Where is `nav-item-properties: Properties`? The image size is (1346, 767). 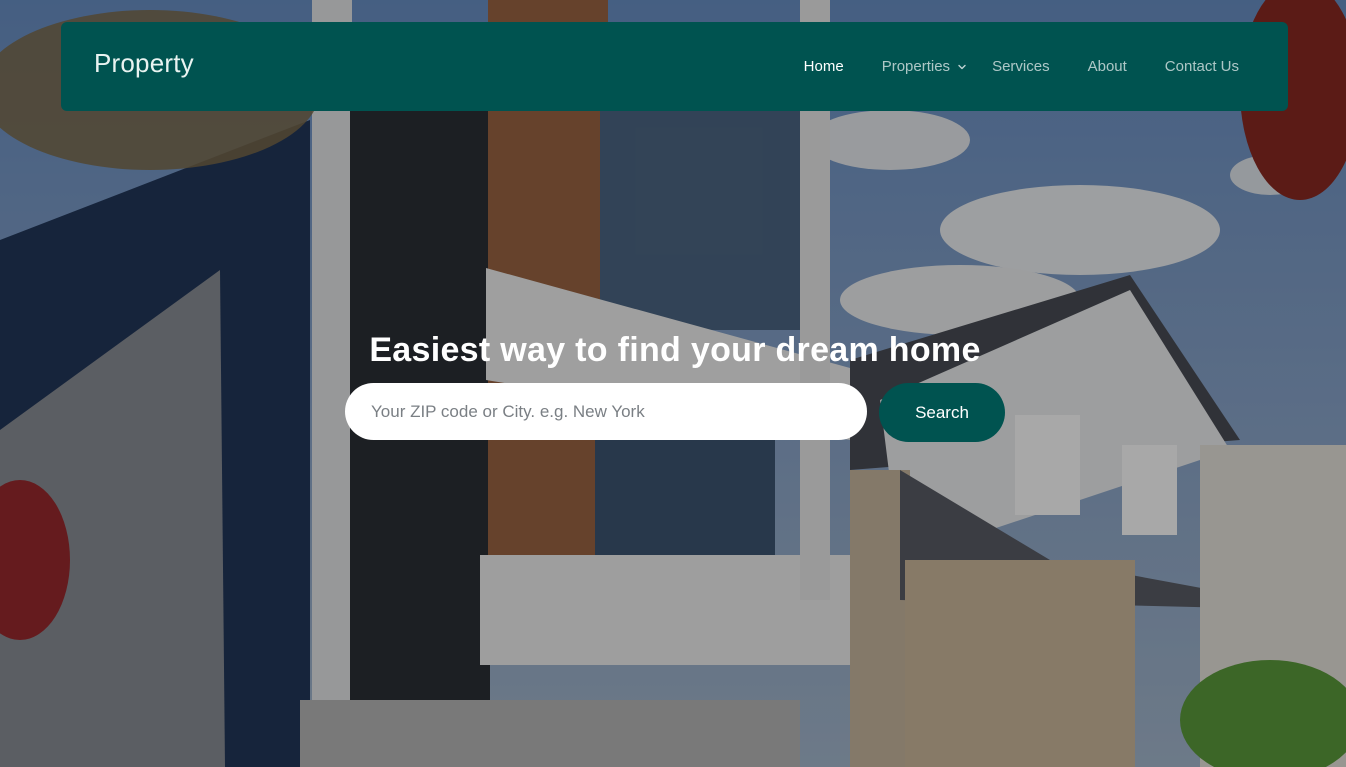 nav-item-properties: Properties is located at coordinates (925, 66).